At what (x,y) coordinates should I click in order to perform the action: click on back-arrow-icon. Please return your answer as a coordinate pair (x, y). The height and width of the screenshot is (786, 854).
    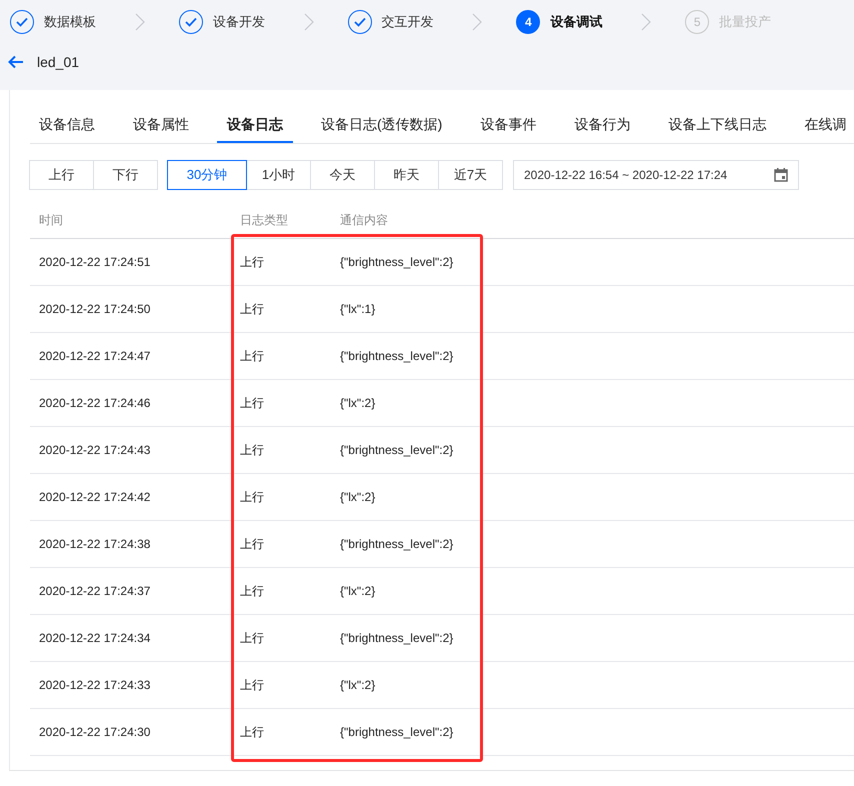
    Looking at the image, I should click on (16, 62).